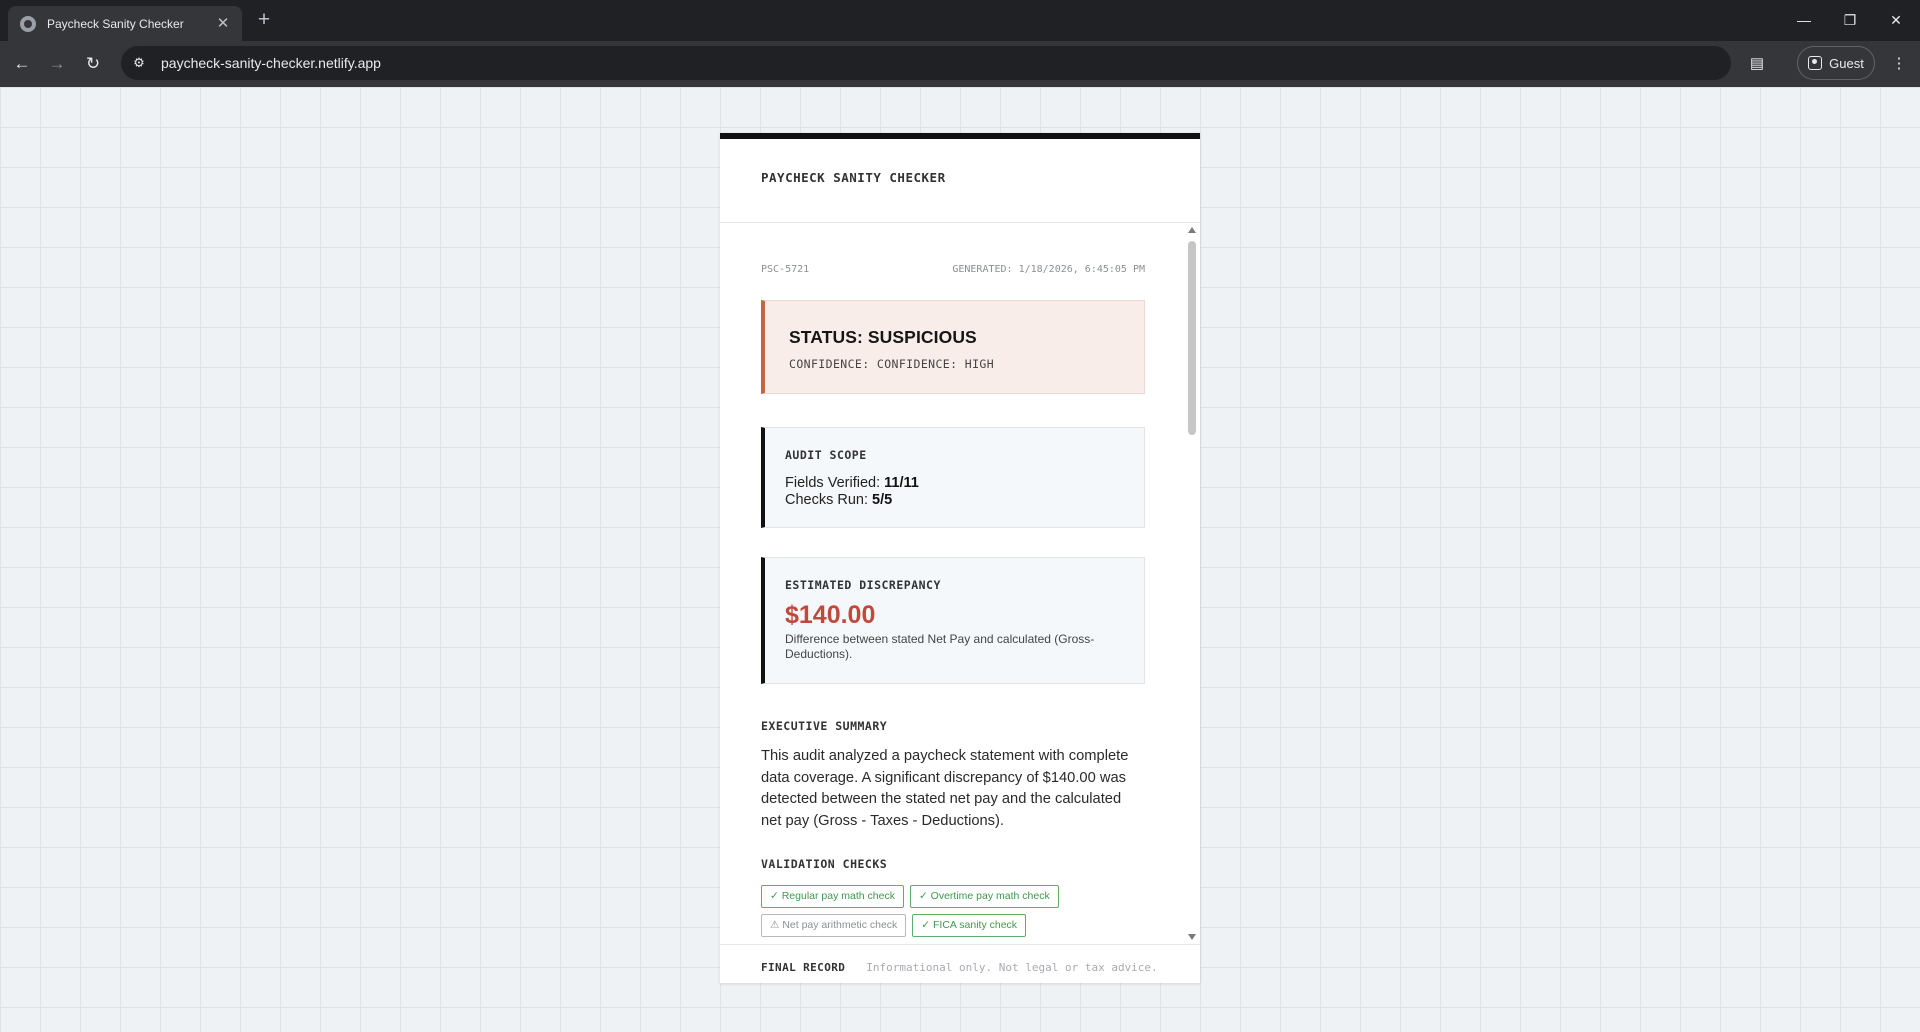  Describe the element at coordinates (960, 181) in the screenshot. I see `card-header: PAYCHECK SANITY CHECKER` at that location.